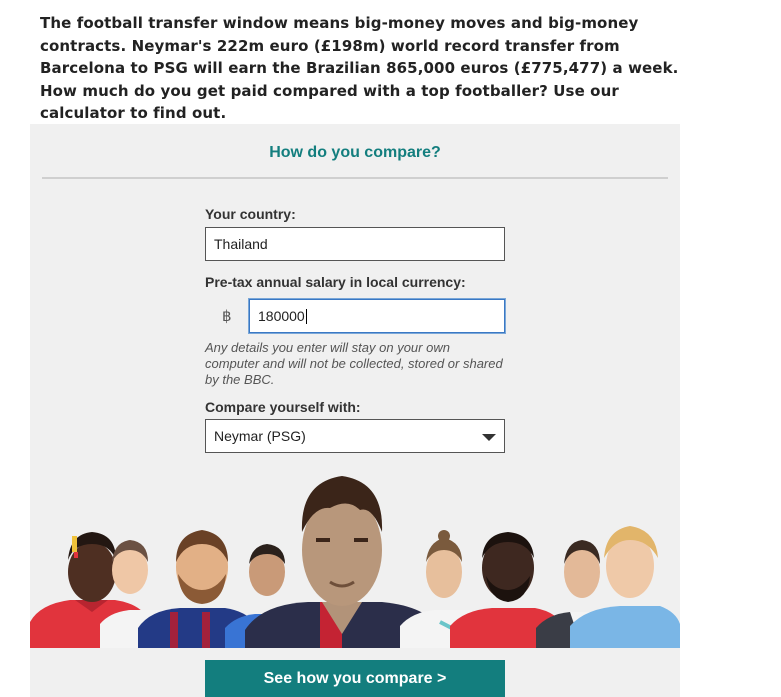 This screenshot has height=697, width=781. What do you see at coordinates (306, 316) in the screenshot?
I see `text-cursor` at bounding box center [306, 316].